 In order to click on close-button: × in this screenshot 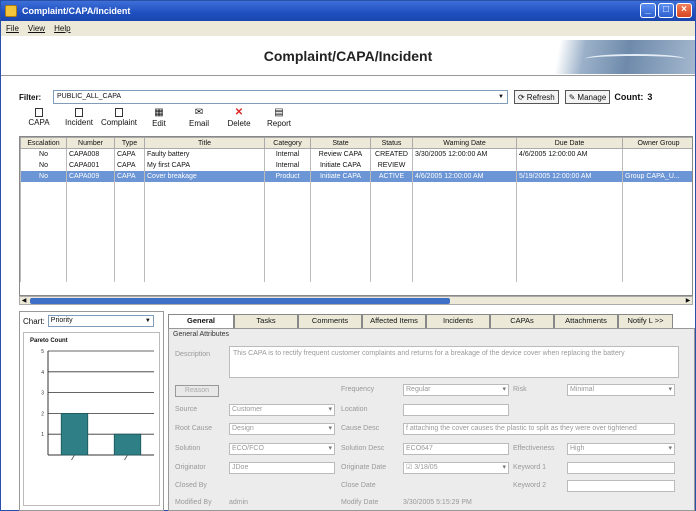, I will do `click(684, 10)`.